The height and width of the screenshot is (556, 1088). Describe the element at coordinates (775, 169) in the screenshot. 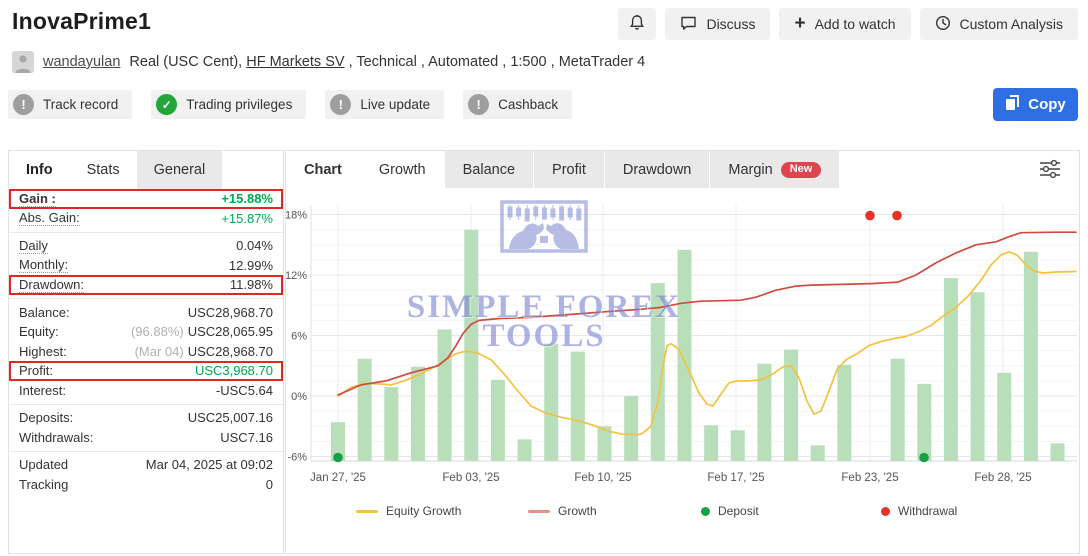

I see `chart-tab-margin: Margin New` at that location.